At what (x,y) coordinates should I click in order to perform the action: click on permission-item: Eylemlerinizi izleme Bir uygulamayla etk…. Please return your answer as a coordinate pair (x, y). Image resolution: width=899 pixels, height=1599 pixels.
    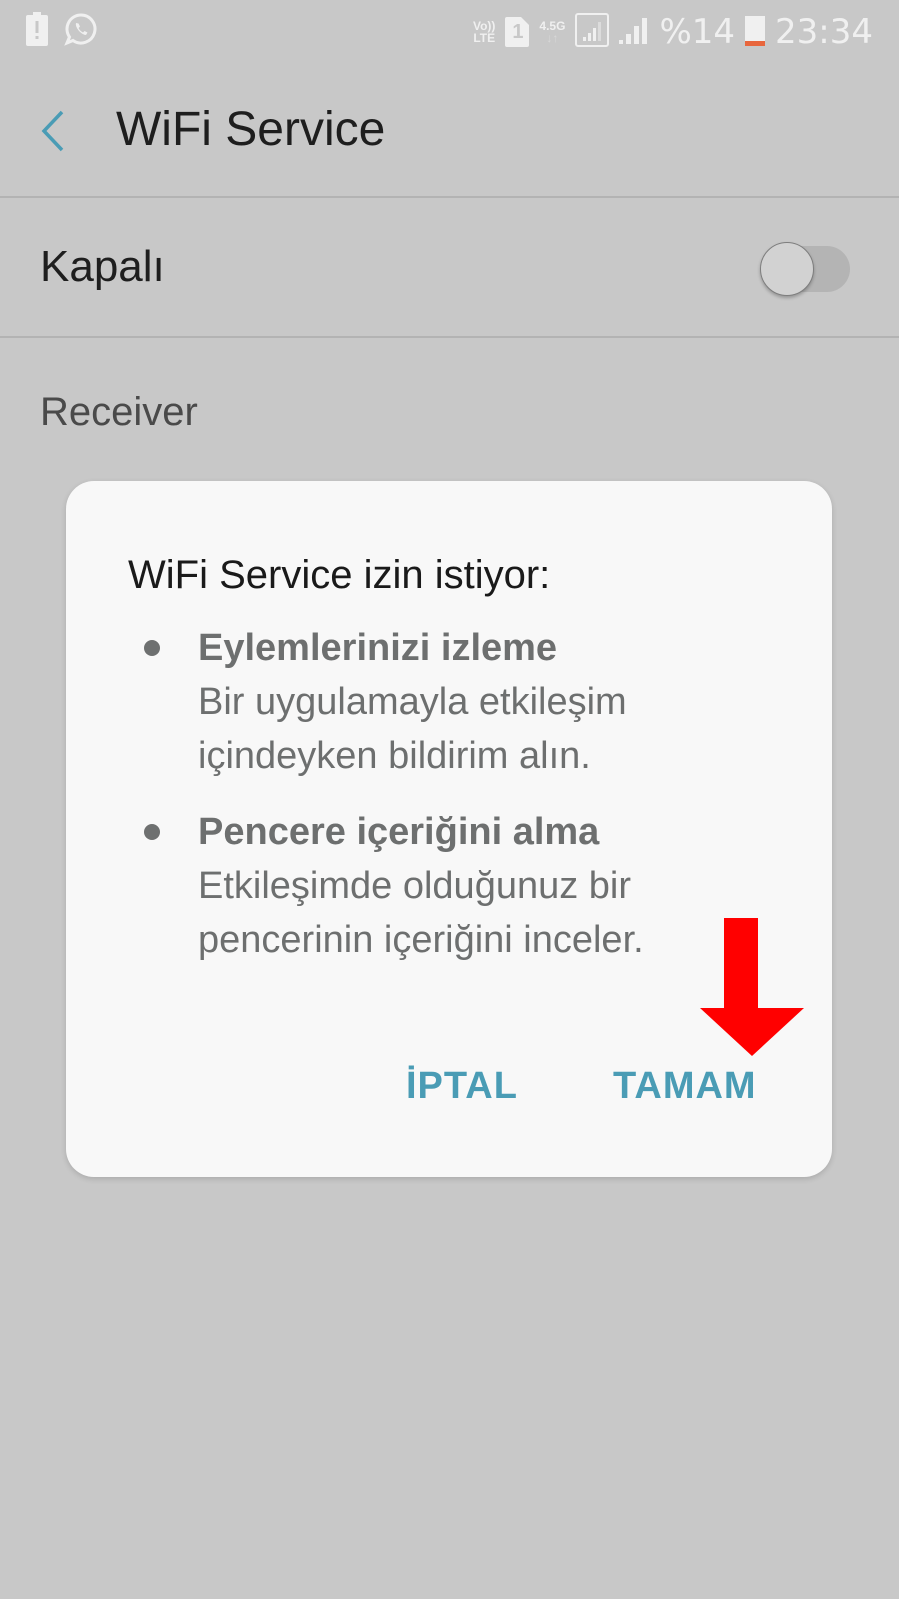
    Looking at the image, I should click on (481, 702).